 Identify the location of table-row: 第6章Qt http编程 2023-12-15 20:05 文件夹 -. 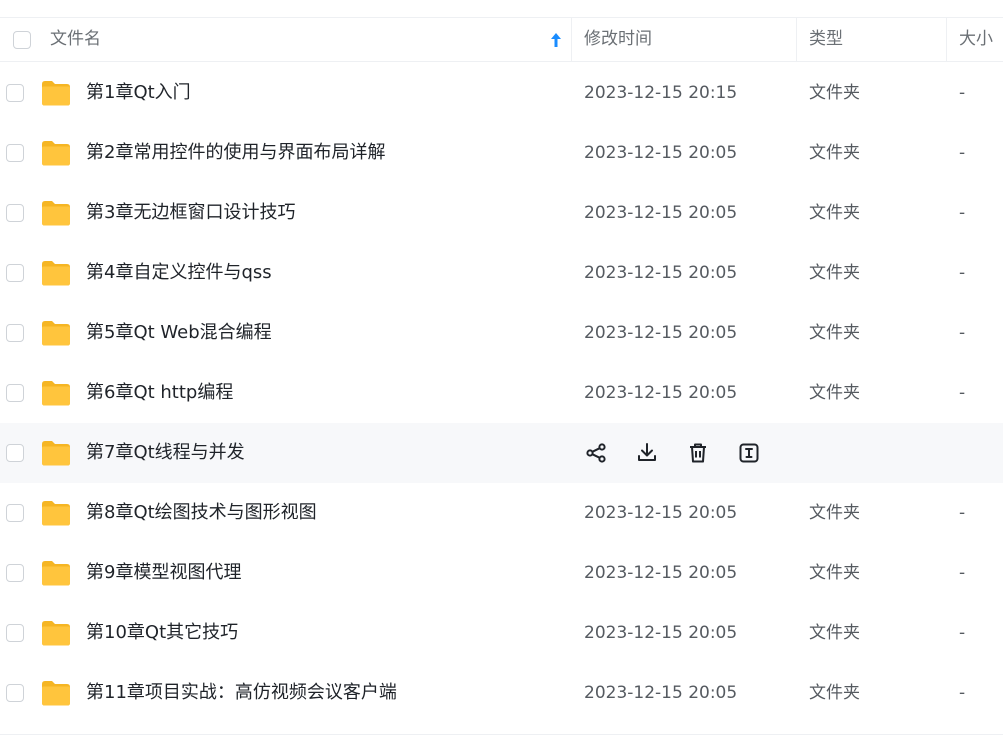
(501, 393).